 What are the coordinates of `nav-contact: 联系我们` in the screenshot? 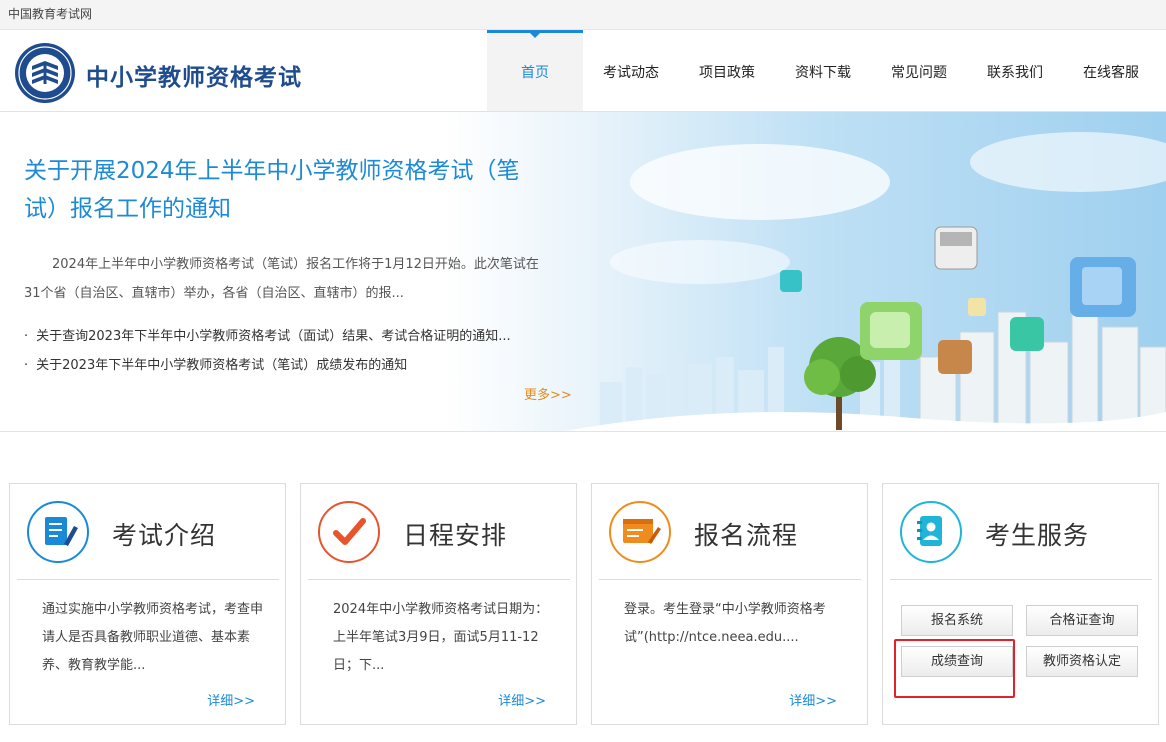 It's located at (1015, 70).